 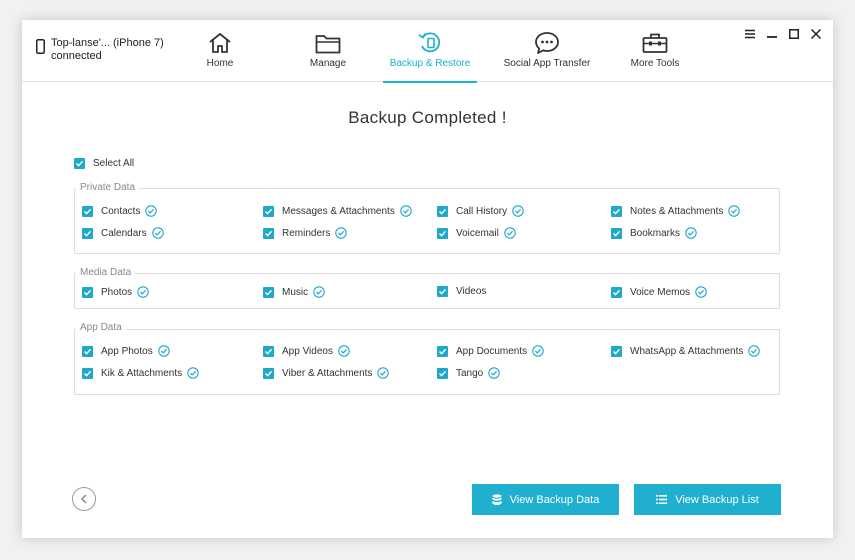 I want to click on nav-home: Home, so click(x=220, y=51).